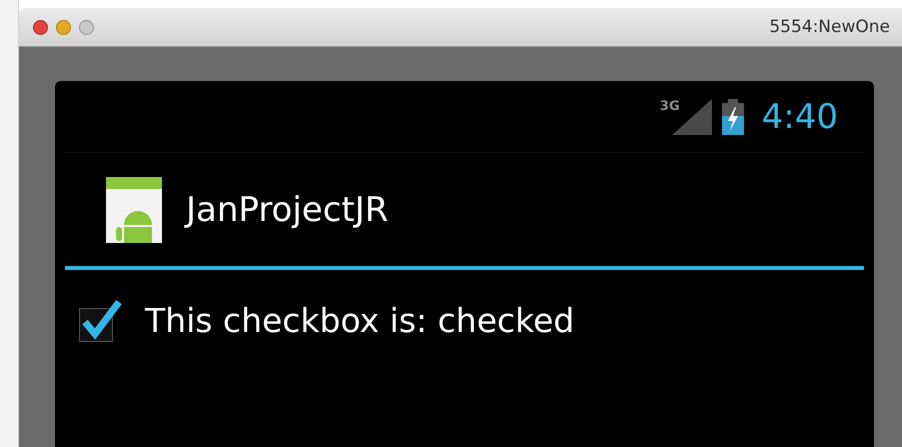  What do you see at coordinates (733, 116) in the screenshot?
I see `battery-charging-icon` at bounding box center [733, 116].